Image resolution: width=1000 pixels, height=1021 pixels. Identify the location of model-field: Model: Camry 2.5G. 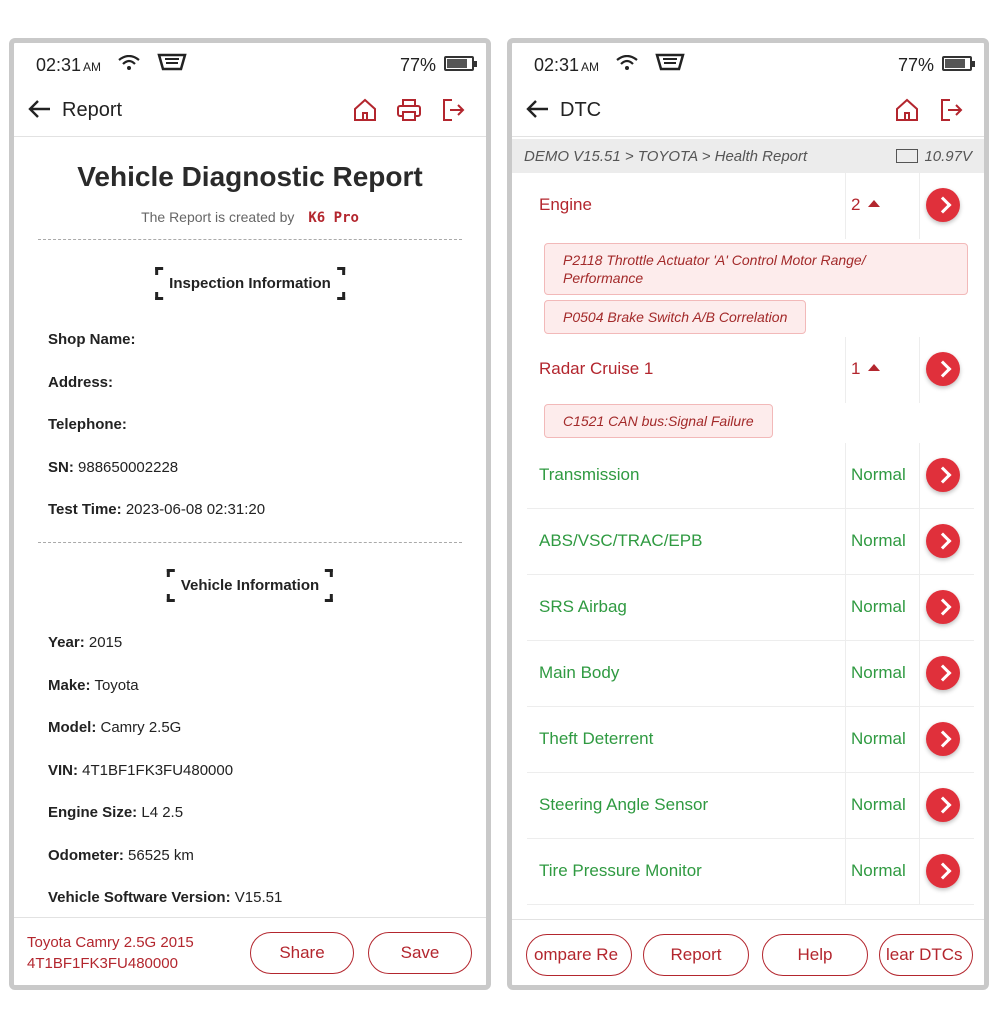
(115, 727).